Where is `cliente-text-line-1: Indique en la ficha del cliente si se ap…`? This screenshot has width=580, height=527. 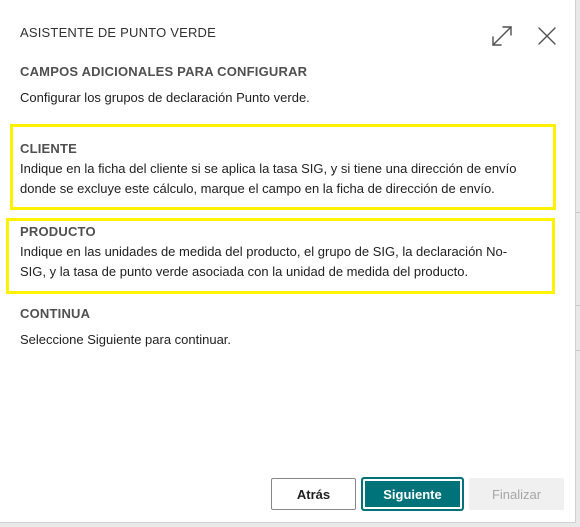 cliente-text-line-1: Indique en la ficha del cliente si se ap… is located at coordinates (268, 168).